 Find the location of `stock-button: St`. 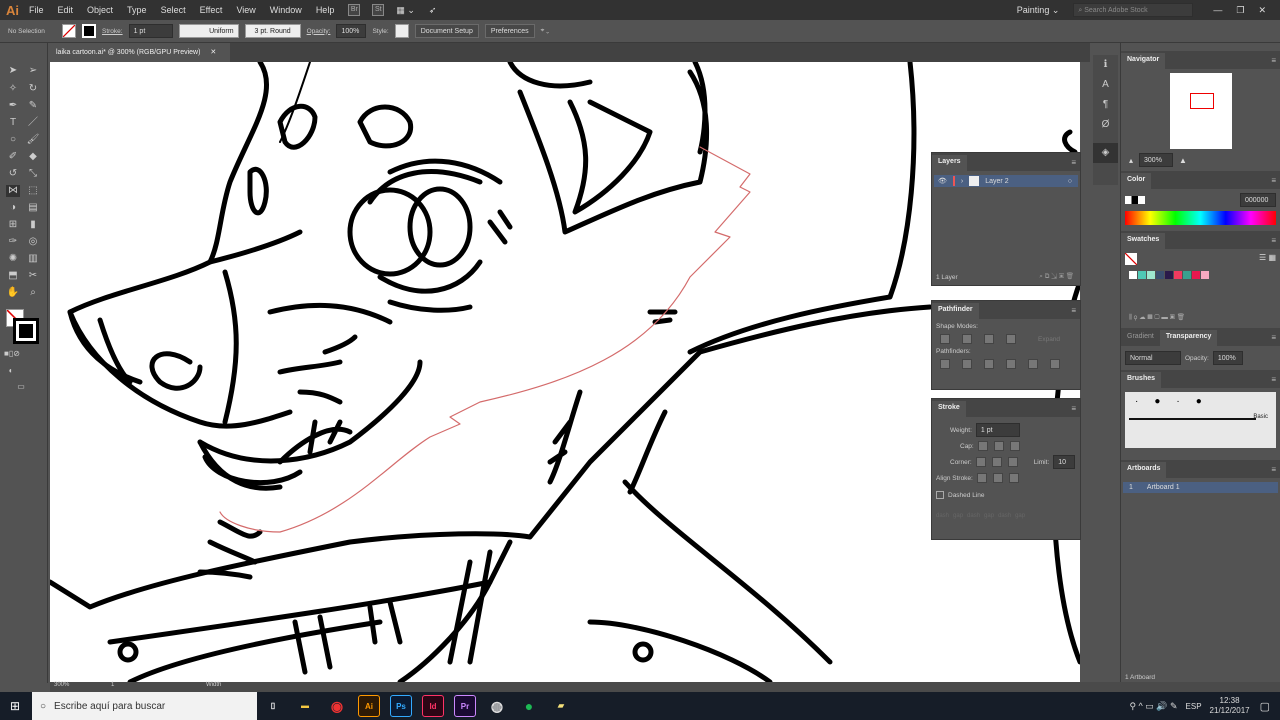

stock-button: St is located at coordinates (378, 10).